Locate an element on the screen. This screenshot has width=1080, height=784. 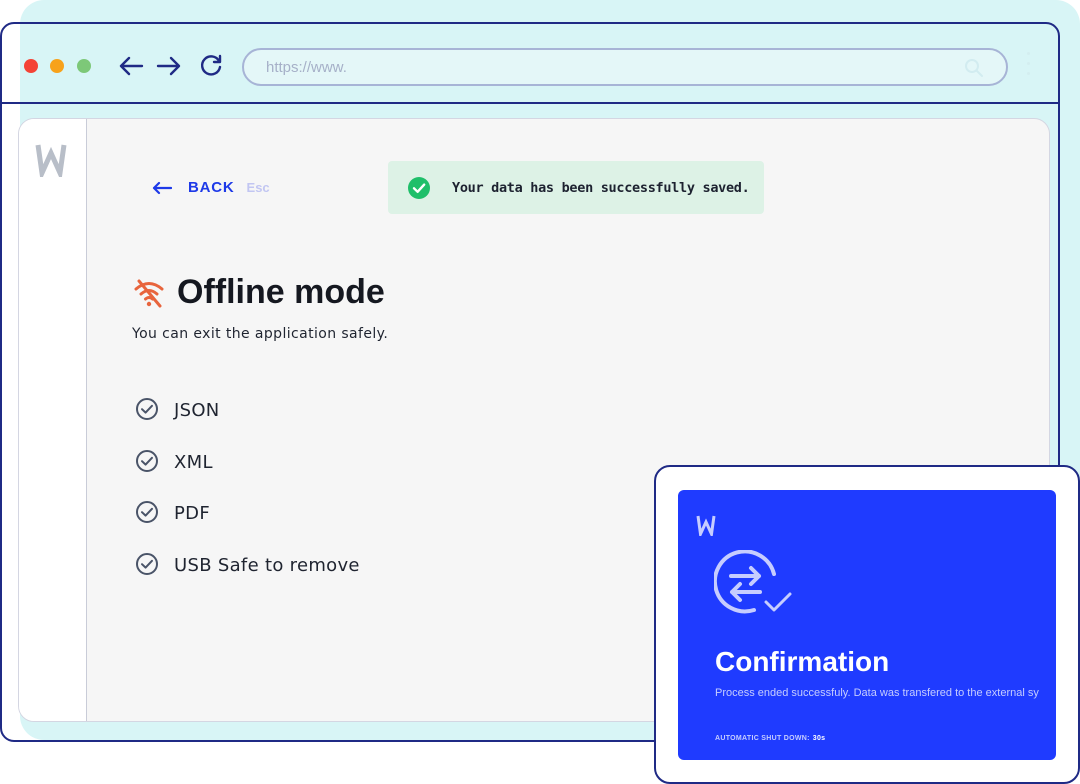
list-item: PDF is located at coordinates (247, 526).